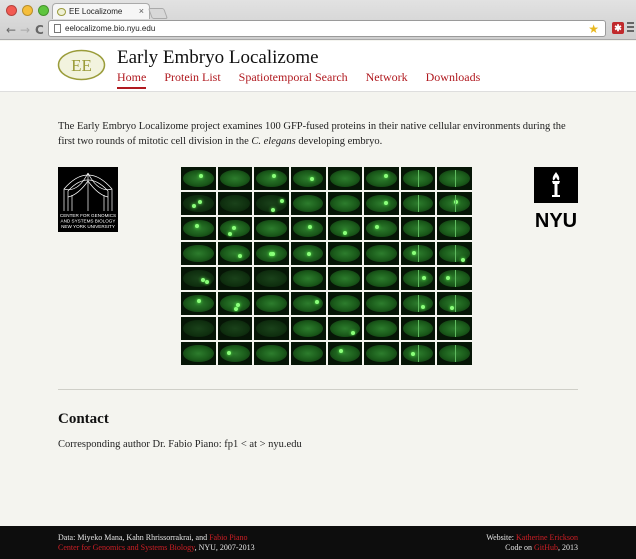 This screenshot has width=636, height=559. I want to click on nav-network: Network, so click(387, 79).